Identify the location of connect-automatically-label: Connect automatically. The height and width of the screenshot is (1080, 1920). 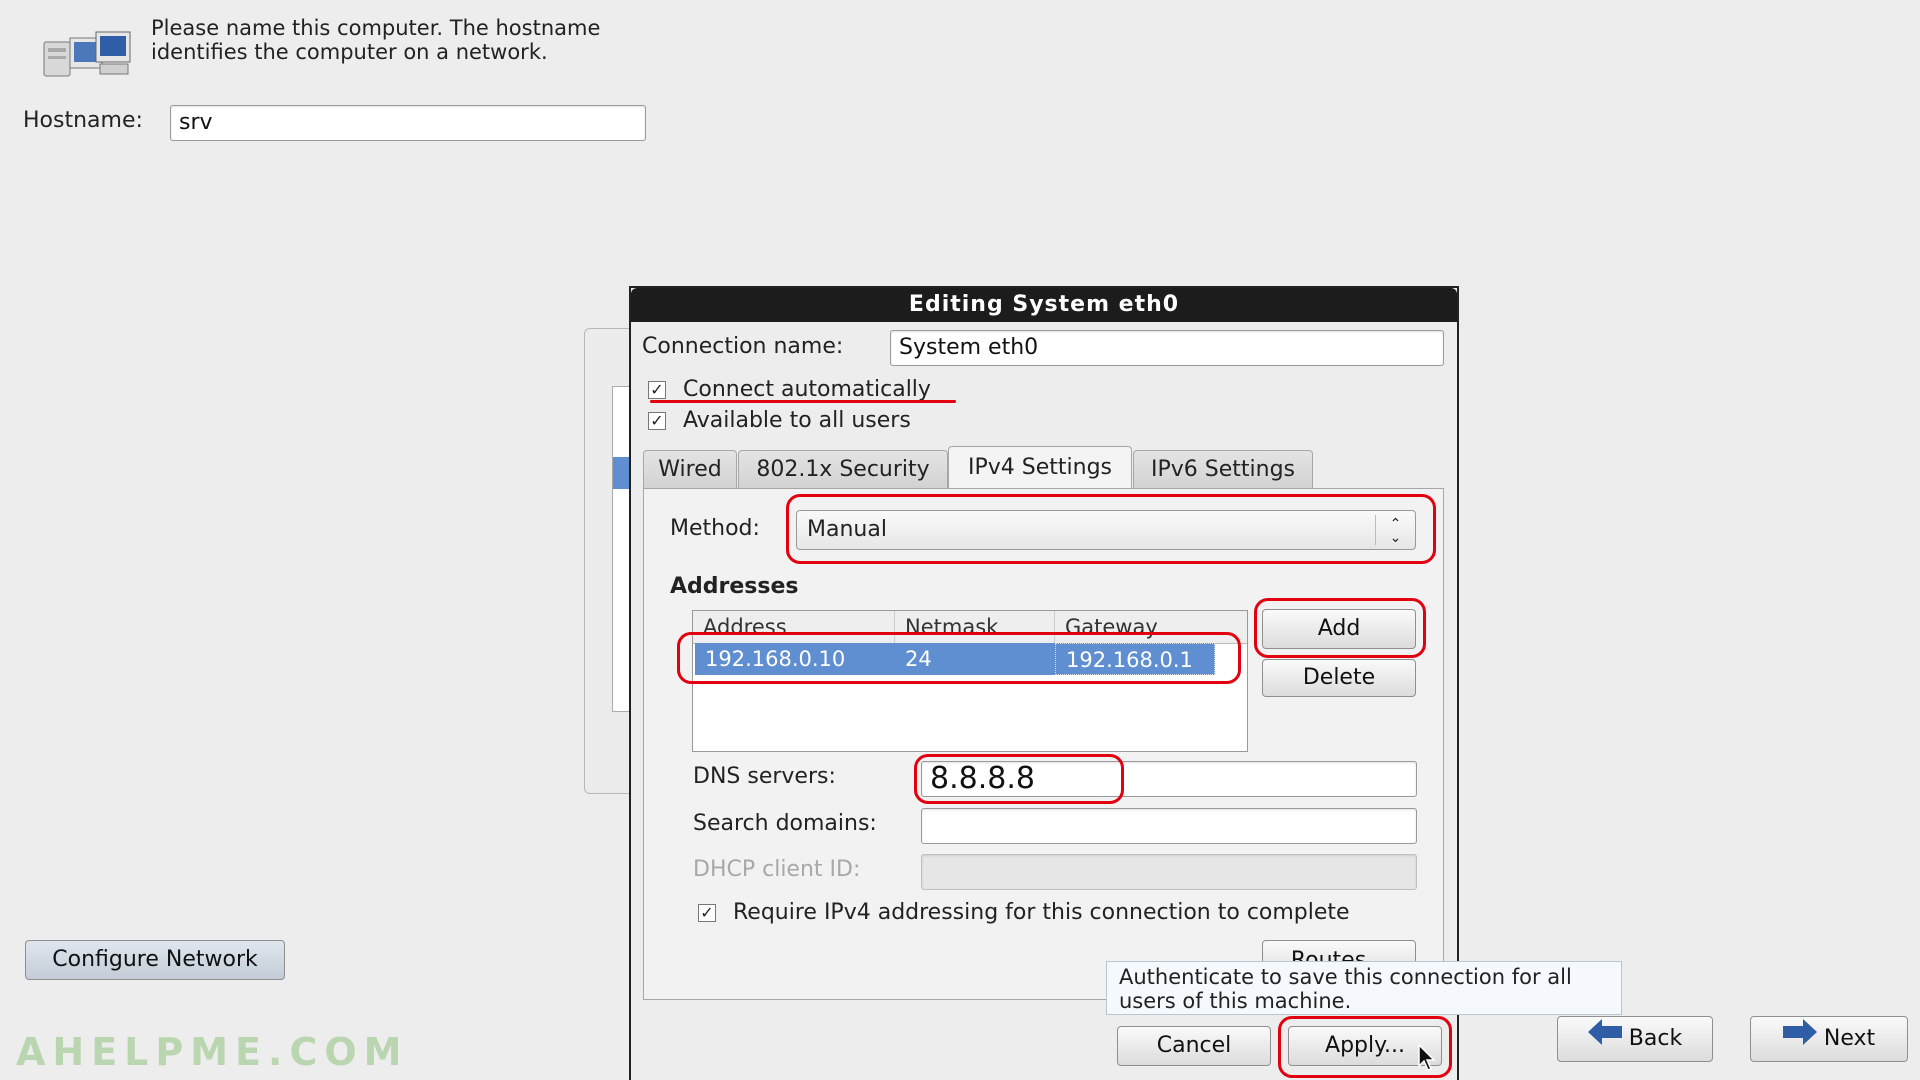
(807, 389).